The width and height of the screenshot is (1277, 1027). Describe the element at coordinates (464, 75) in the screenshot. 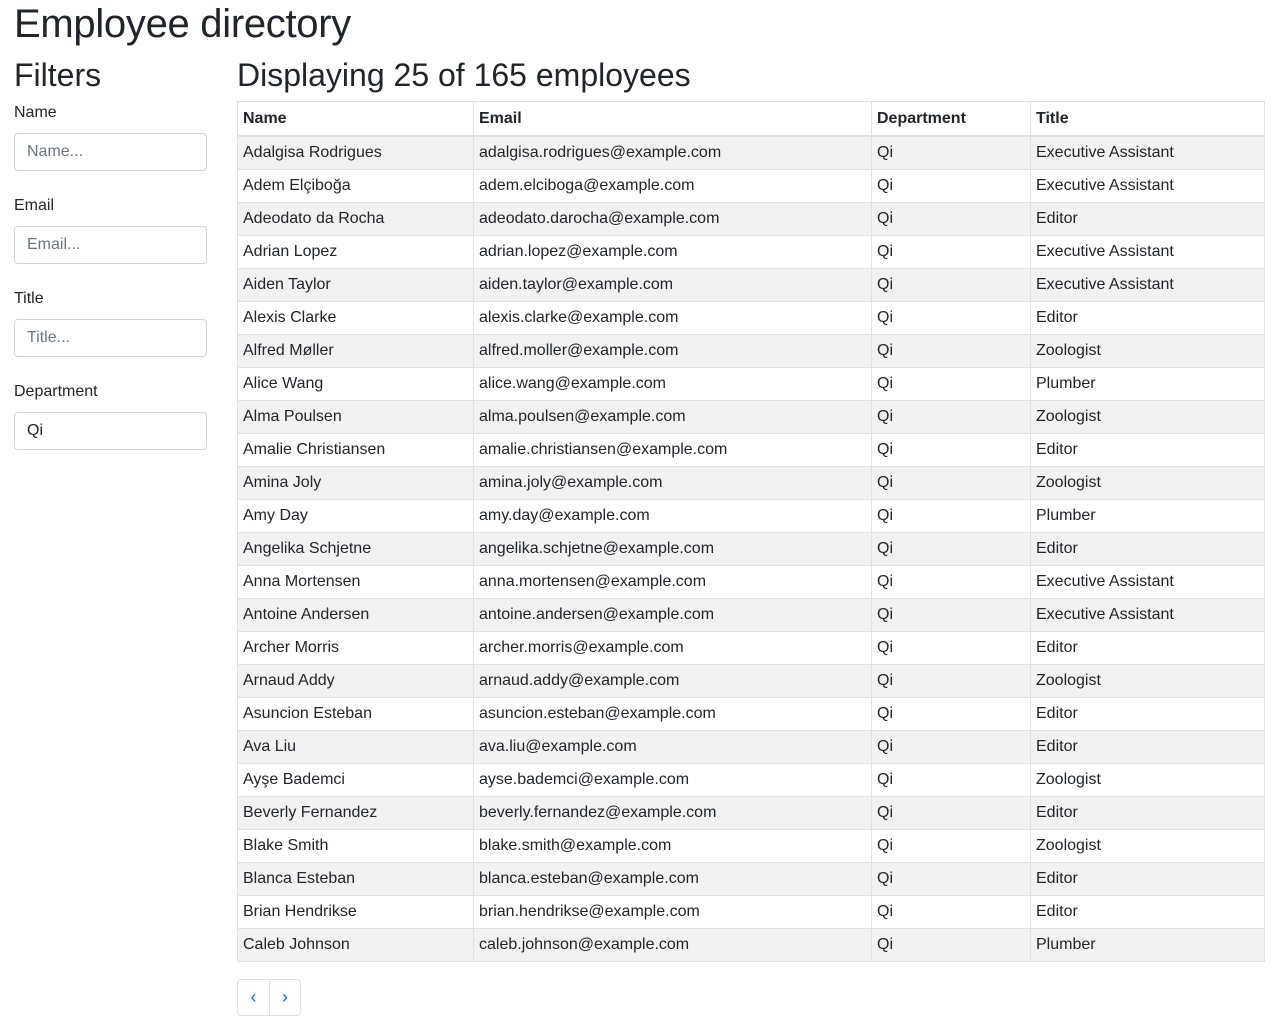

I see `results-heading: Displaying 25 of 165 employees` at that location.